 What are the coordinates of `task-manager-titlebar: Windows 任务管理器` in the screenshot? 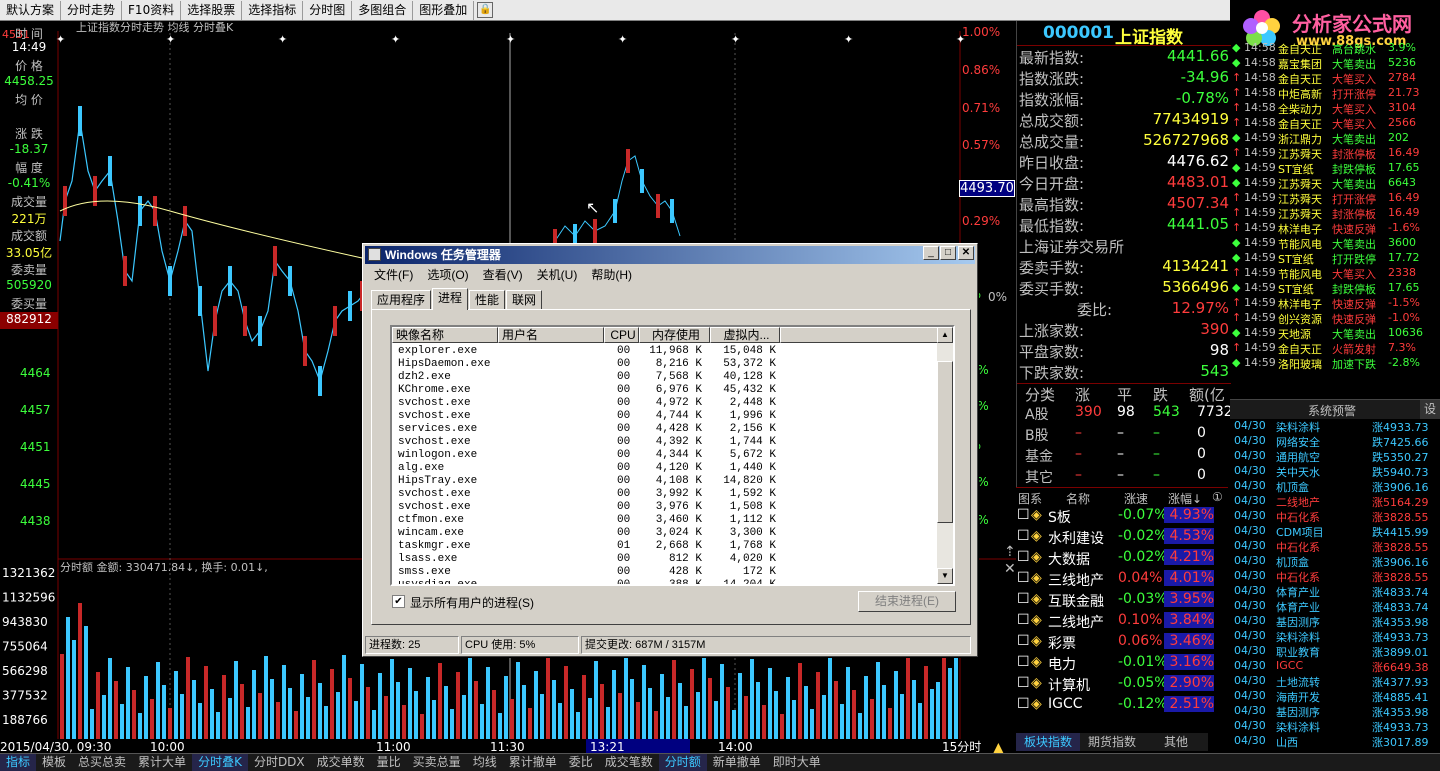 It's located at (670, 255).